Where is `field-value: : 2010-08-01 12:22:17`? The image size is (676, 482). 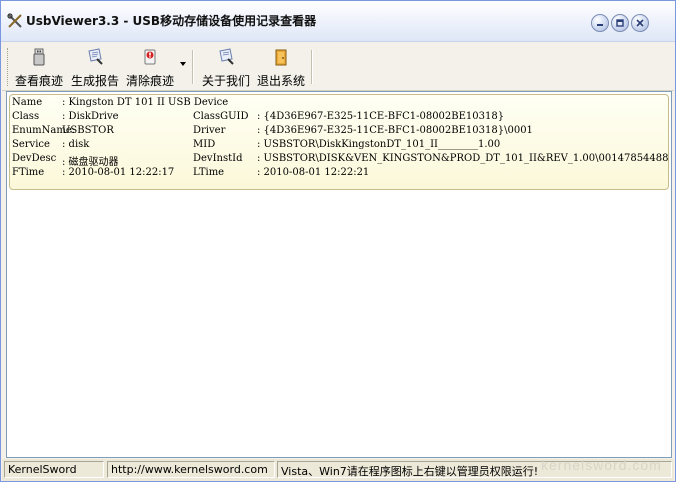 field-value: : 2010-08-01 12:22:17 is located at coordinates (118, 172).